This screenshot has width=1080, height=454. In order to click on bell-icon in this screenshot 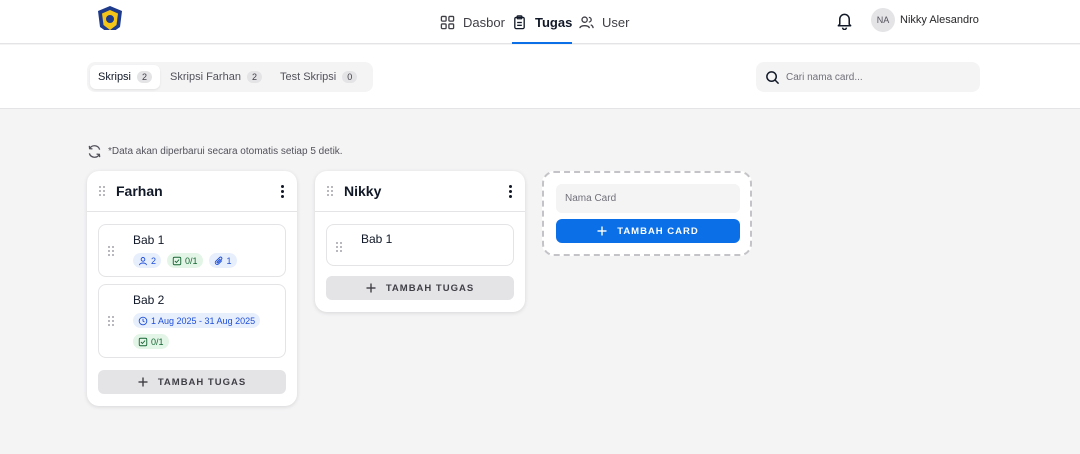, I will do `click(844, 20)`.